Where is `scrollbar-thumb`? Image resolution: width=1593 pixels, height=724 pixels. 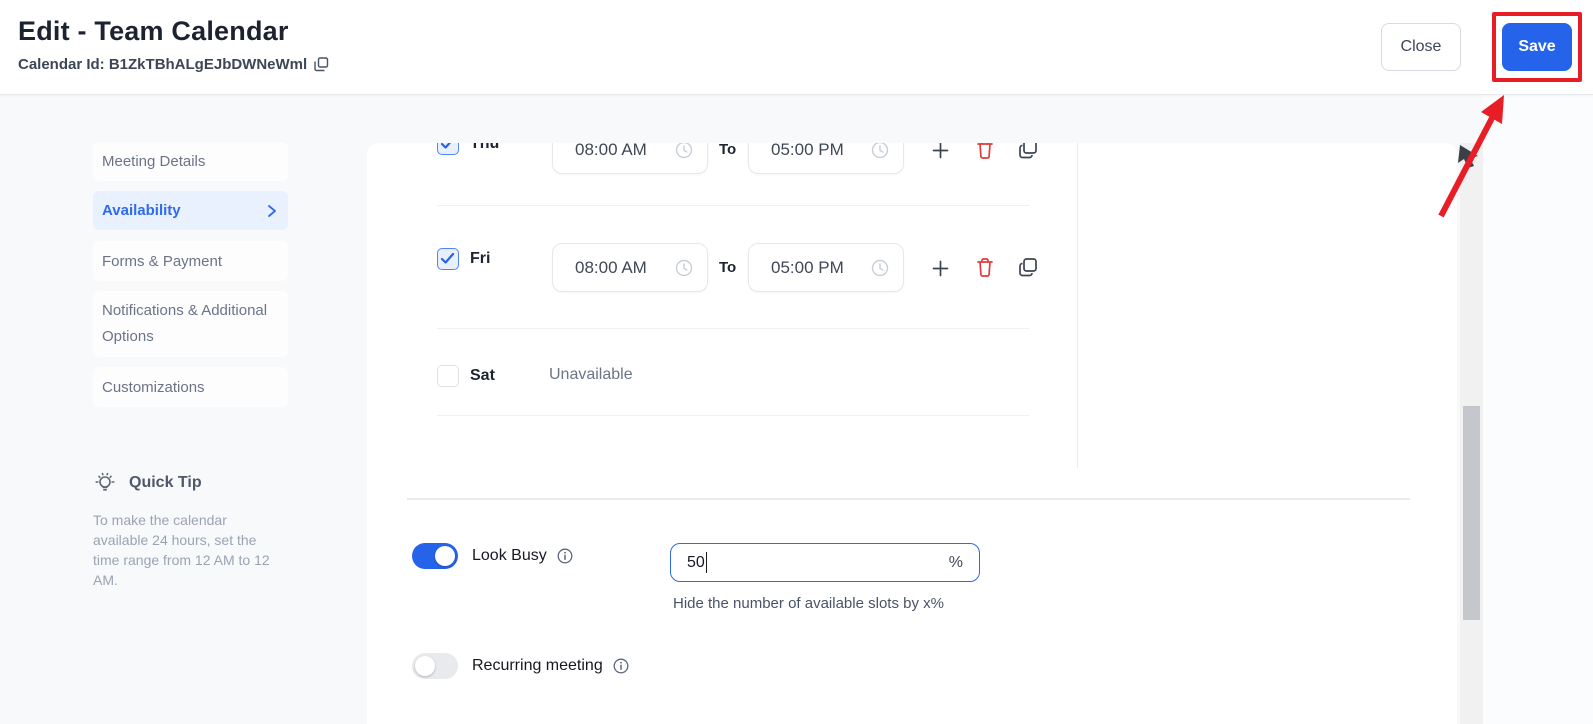
scrollbar-thumb is located at coordinates (1471, 513).